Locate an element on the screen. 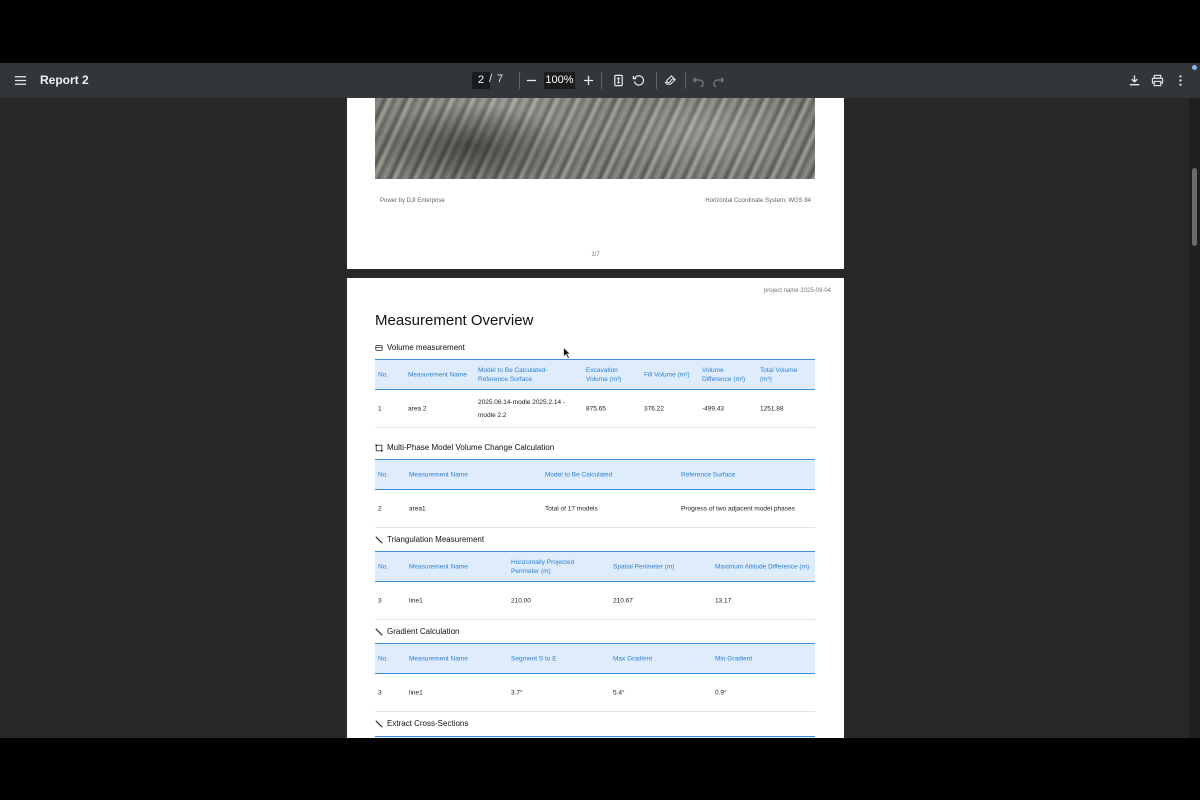  fit-page-icon is located at coordinates (618, 80).